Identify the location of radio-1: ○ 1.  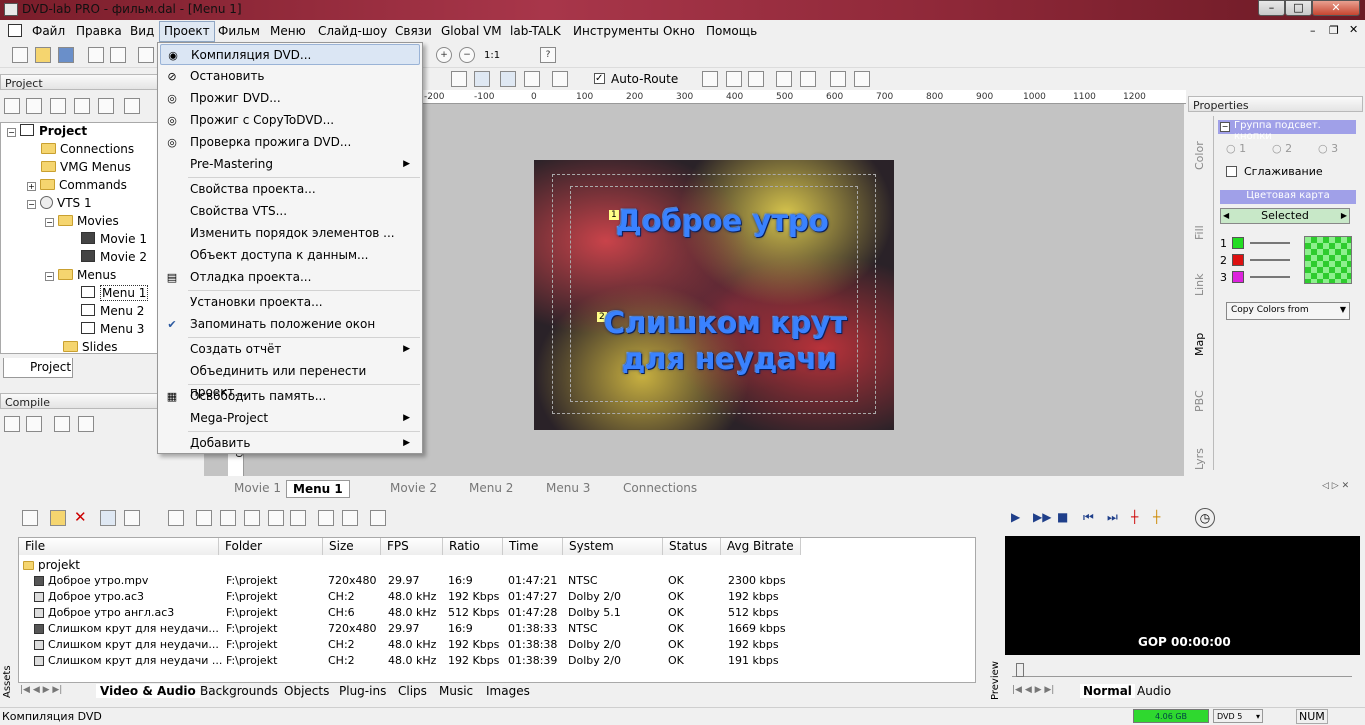
(1236, 148).